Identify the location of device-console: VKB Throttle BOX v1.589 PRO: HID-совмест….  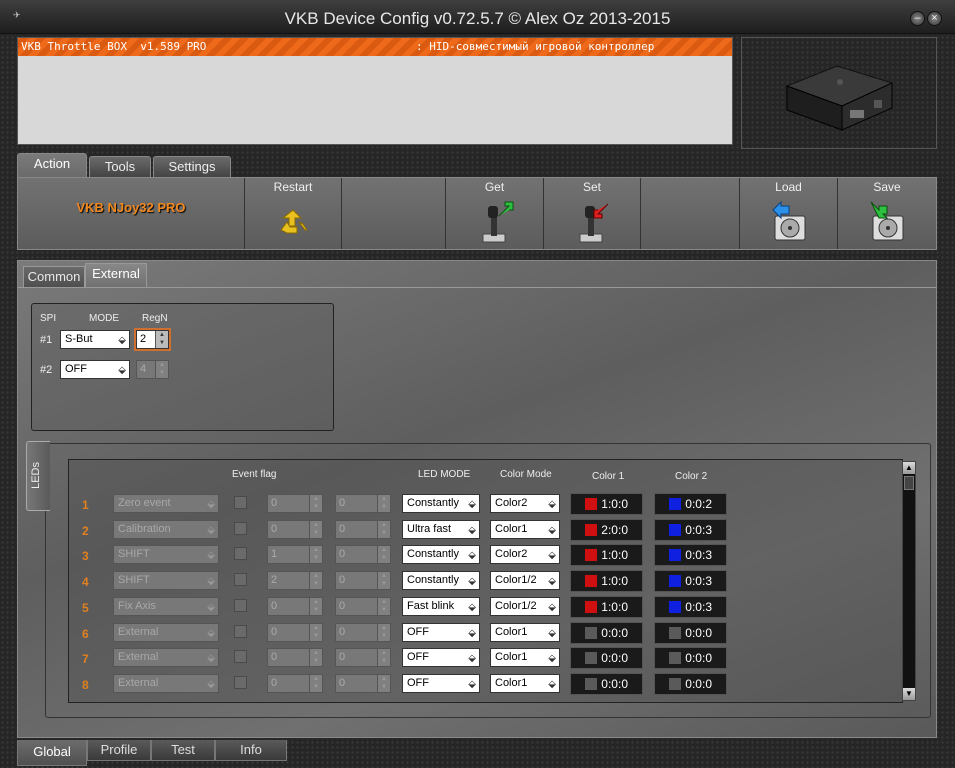
(375, 91).